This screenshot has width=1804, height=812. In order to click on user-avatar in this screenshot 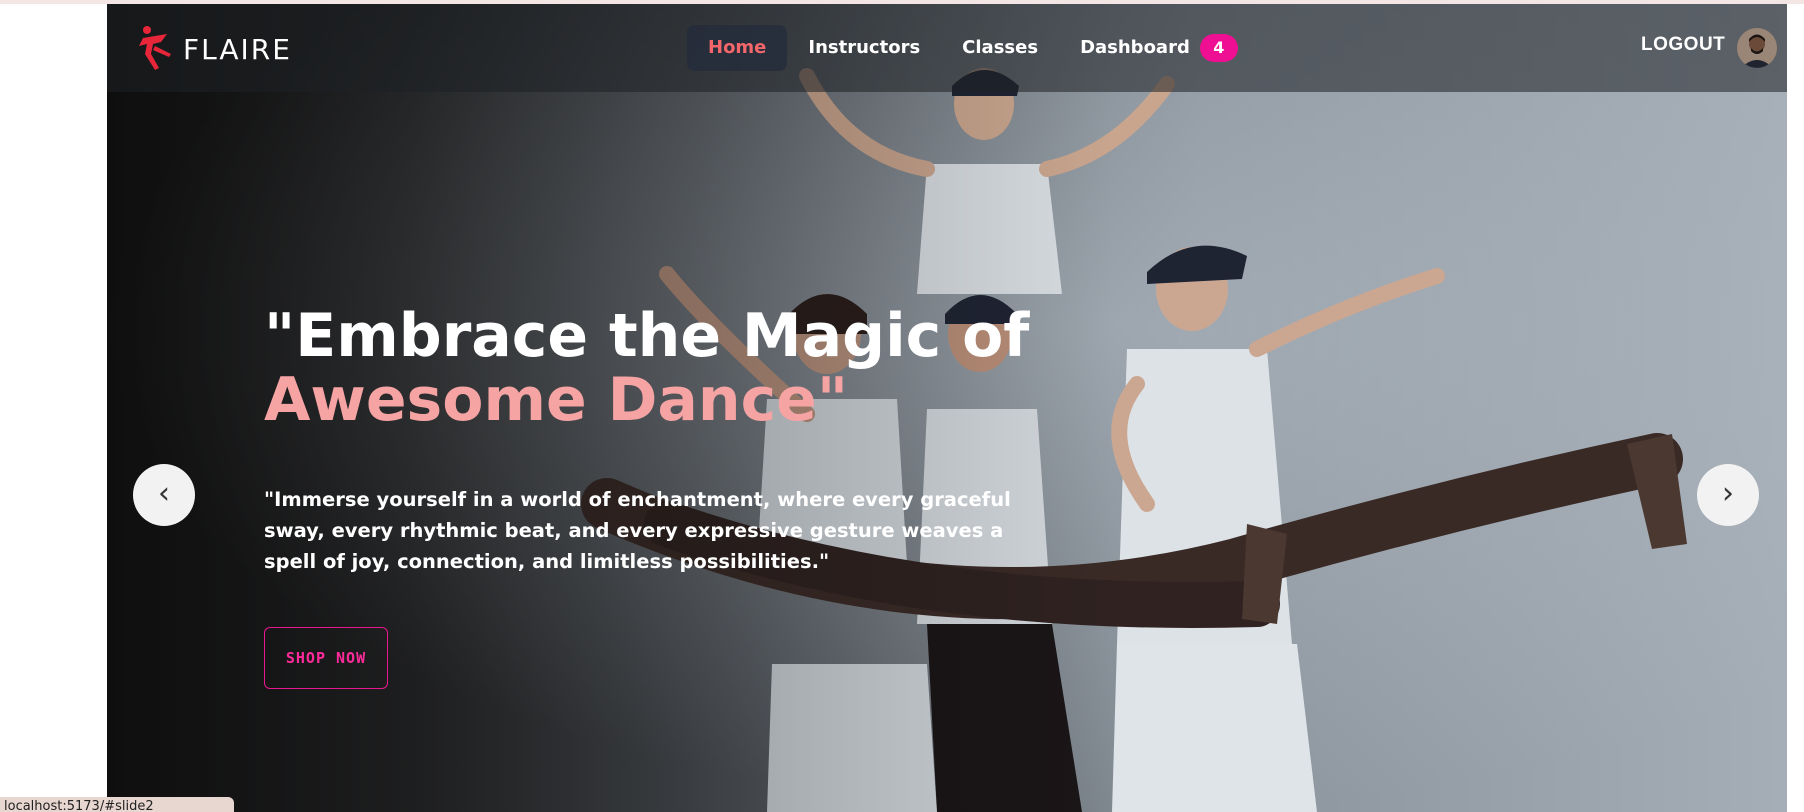, I will do `click(1757, 48)`.